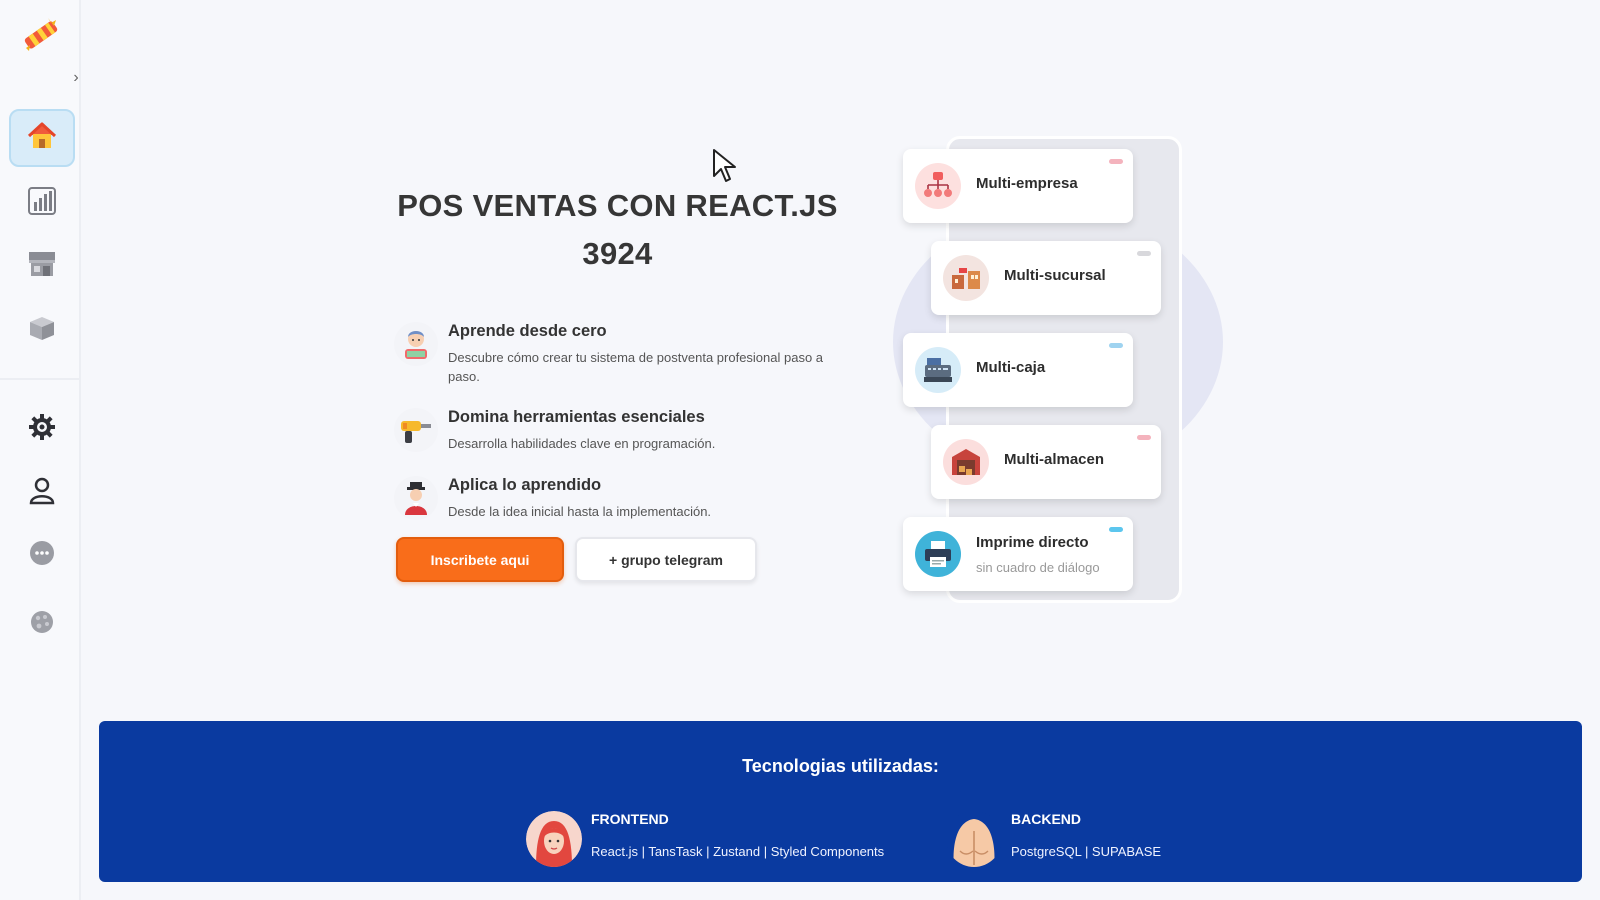 The width and height of the screenshot is (1600, 900). What do you see at coordinates (725, 166) in the screenshot?
I see `mouse-cursor-icon` at bounding box center [725, 166].